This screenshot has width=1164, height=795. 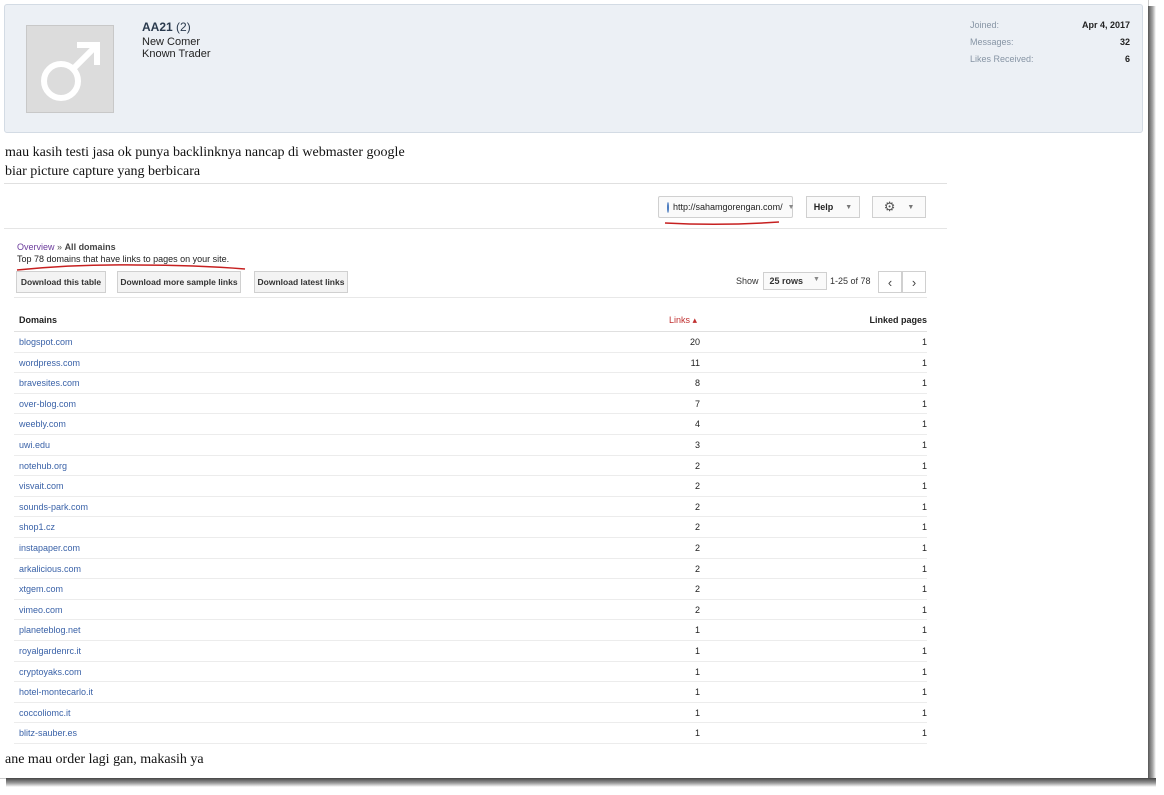 I want to click on username: AA21 (2), so click(x=166, y=27).